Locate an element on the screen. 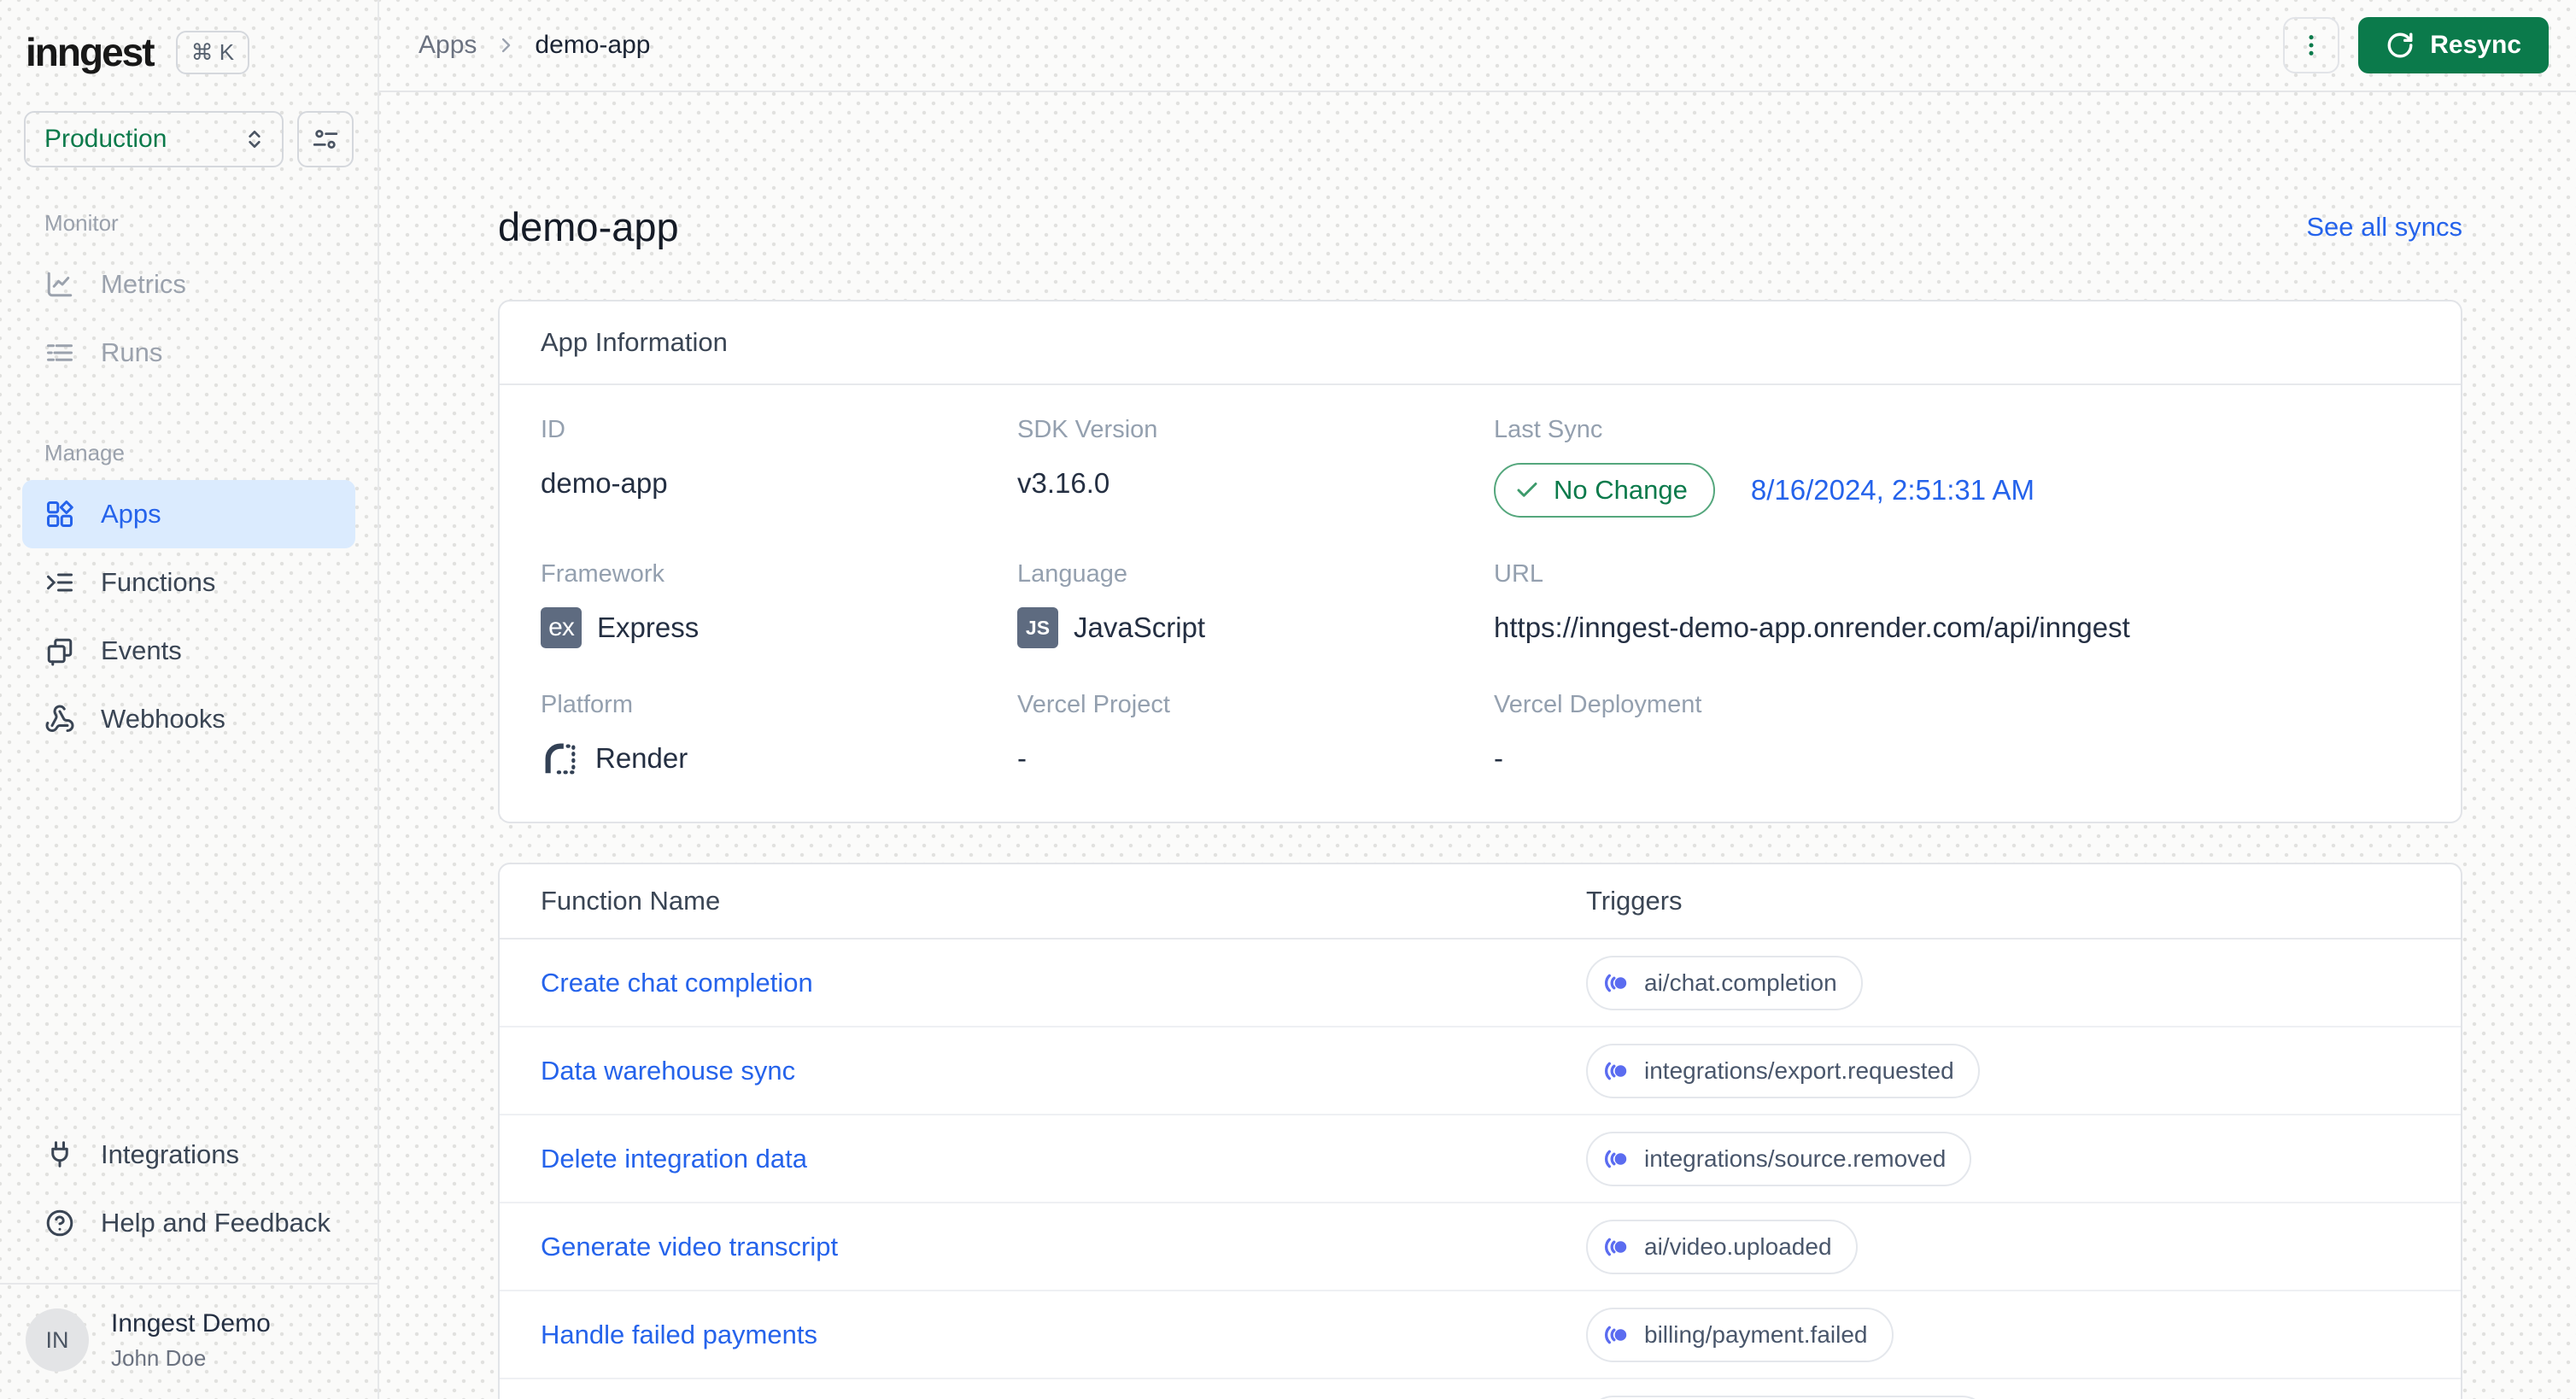  sidebar-item-label: Webhooks is located at coordinates (163, 719).